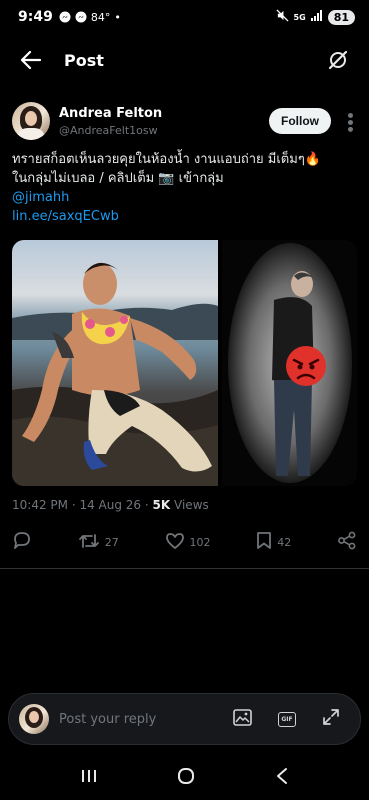 The image size is (369, 800). I want to click on follow-button: Follow, so click(300, 121).